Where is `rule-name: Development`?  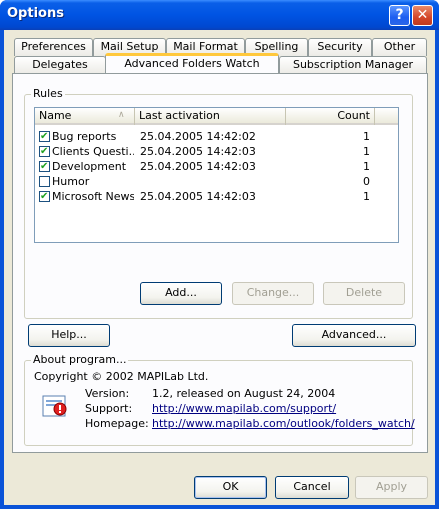 rule-name: Development is located at coordinates (89, 166).